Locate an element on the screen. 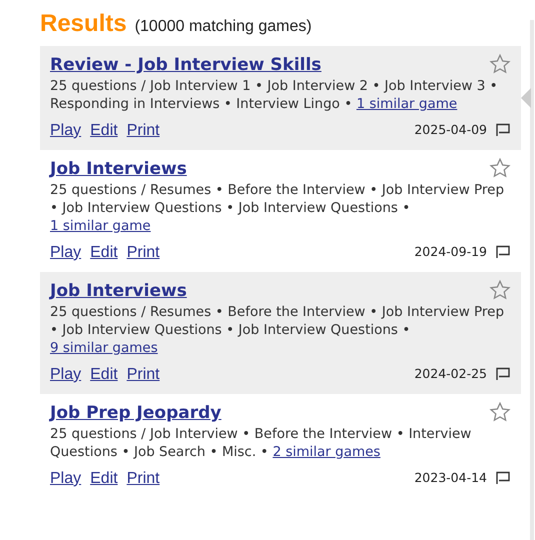 The image size is (535, 540). similar-games-link: 9 similar games is located at coordinates (104, 348).